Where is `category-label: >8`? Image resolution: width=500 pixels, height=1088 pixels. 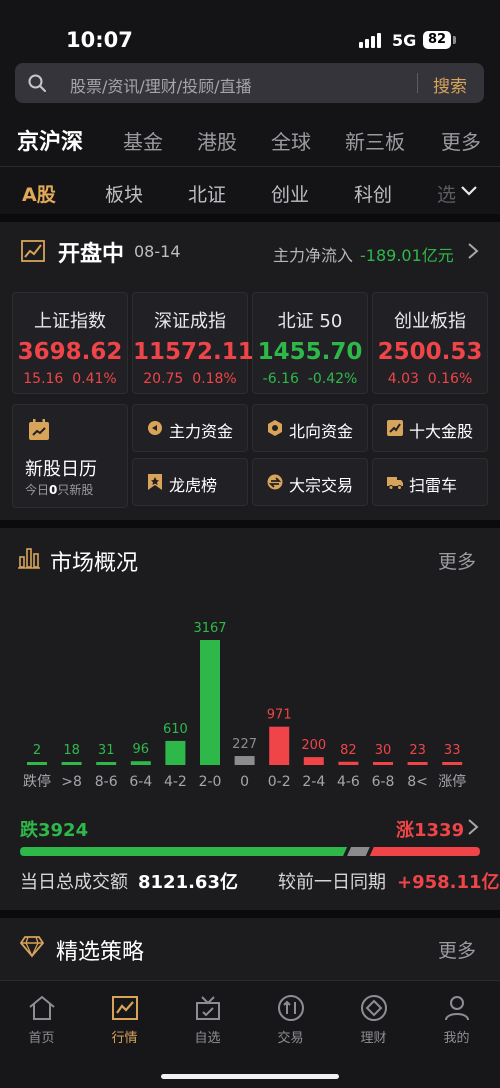
category-label: >8 is located at coordinates (71, 782).